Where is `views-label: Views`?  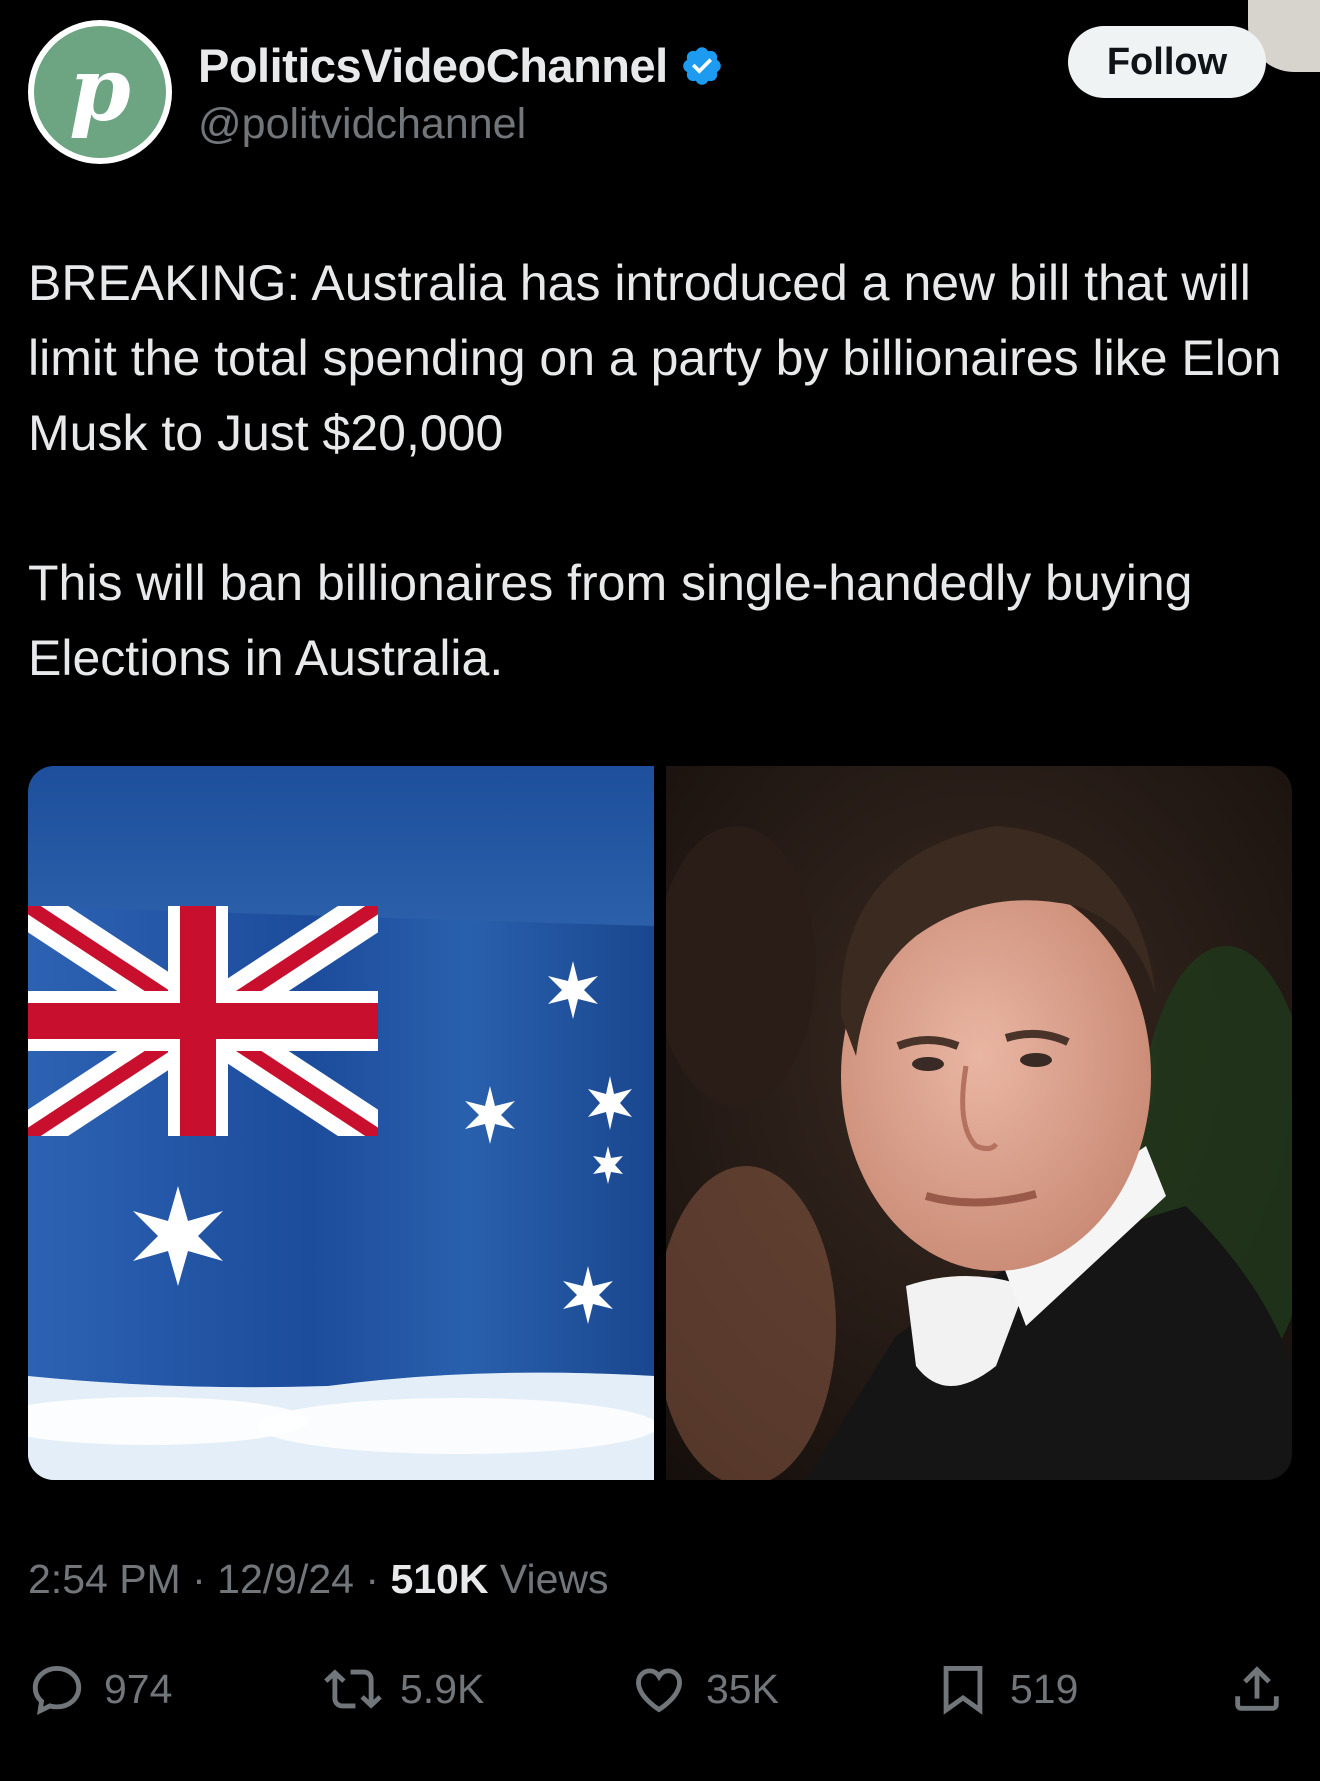 views-label: Views is located at coordinates (554, 1579).